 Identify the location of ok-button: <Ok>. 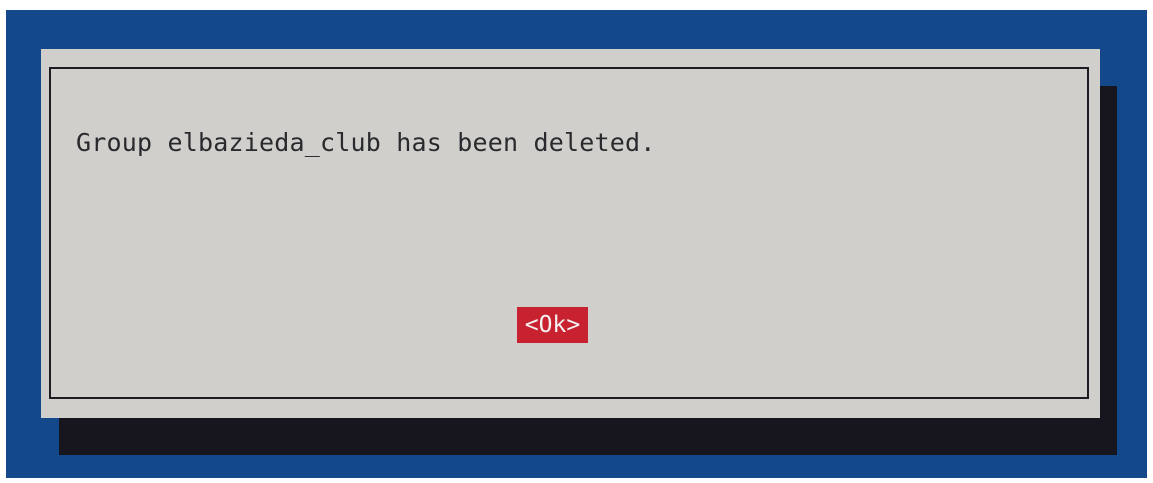
(552, 325).